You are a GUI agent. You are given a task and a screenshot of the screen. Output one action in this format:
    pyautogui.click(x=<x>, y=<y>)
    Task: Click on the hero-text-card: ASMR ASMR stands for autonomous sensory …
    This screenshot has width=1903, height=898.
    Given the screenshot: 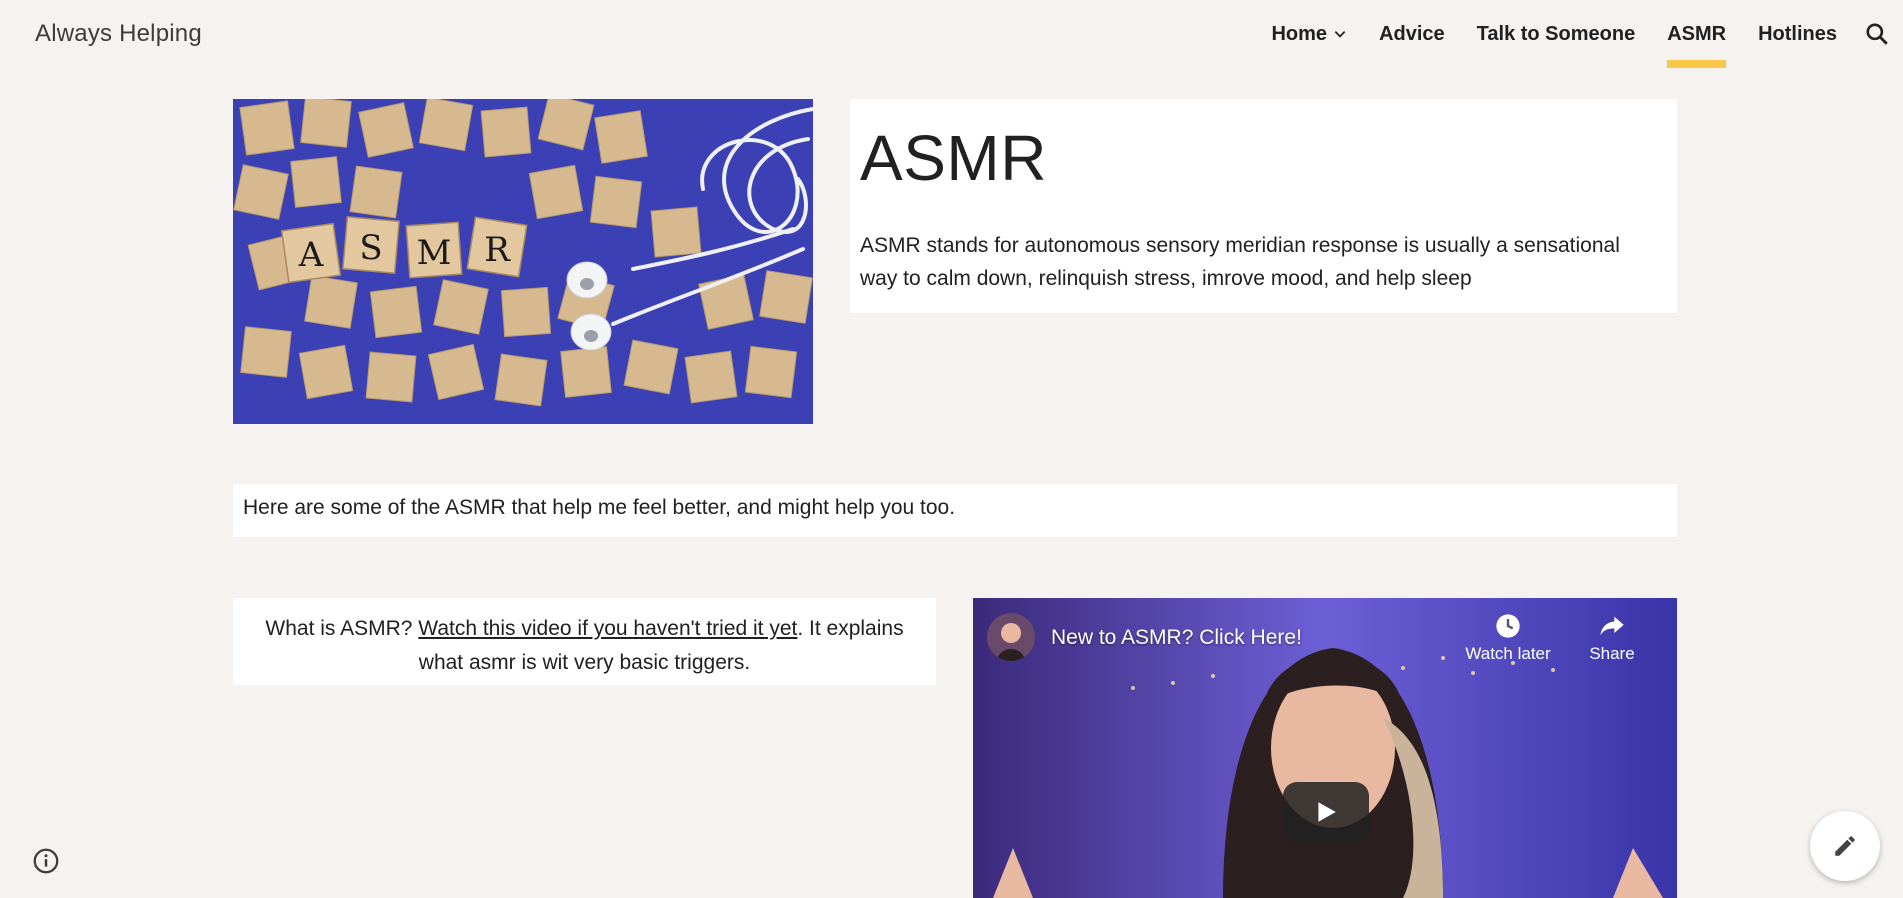 What is the action you would take?
    pyautogui.click(x=1263, y=206)
    